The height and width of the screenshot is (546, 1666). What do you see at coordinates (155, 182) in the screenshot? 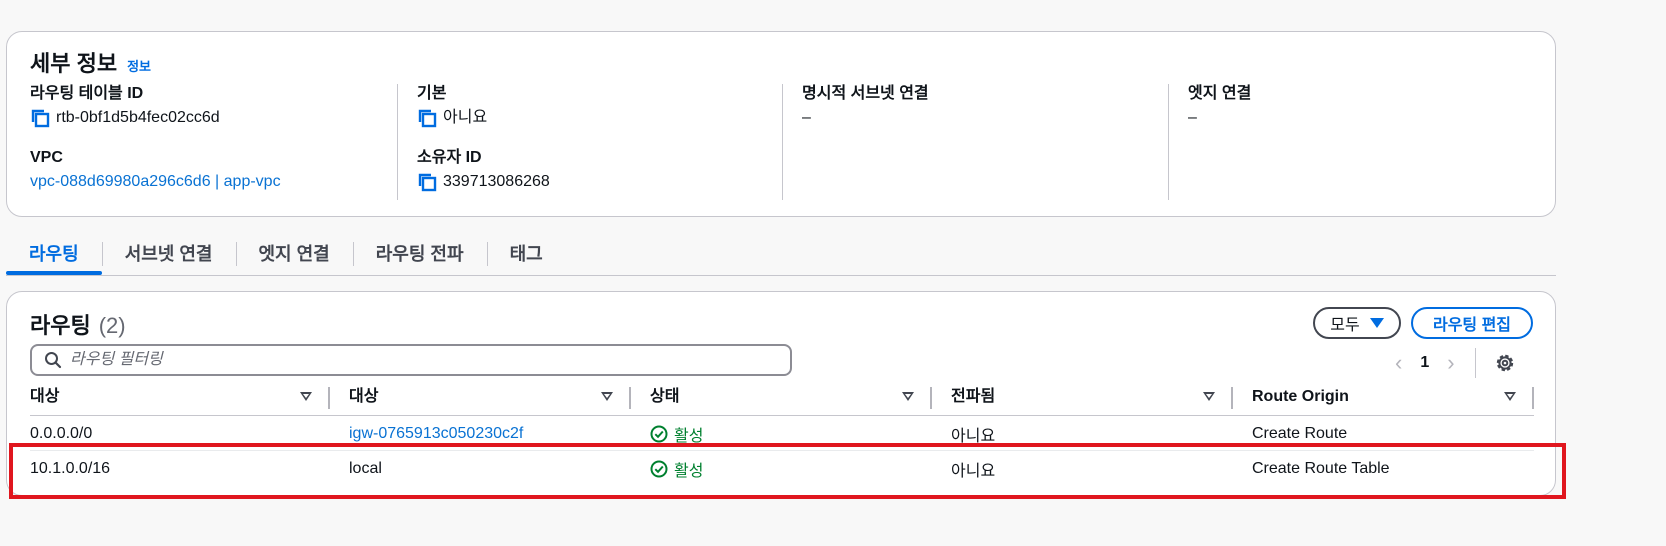
I see `vpc-link: vpc-088d69980a296c6d6 | app-vpc` at bounding box center [155, 182].